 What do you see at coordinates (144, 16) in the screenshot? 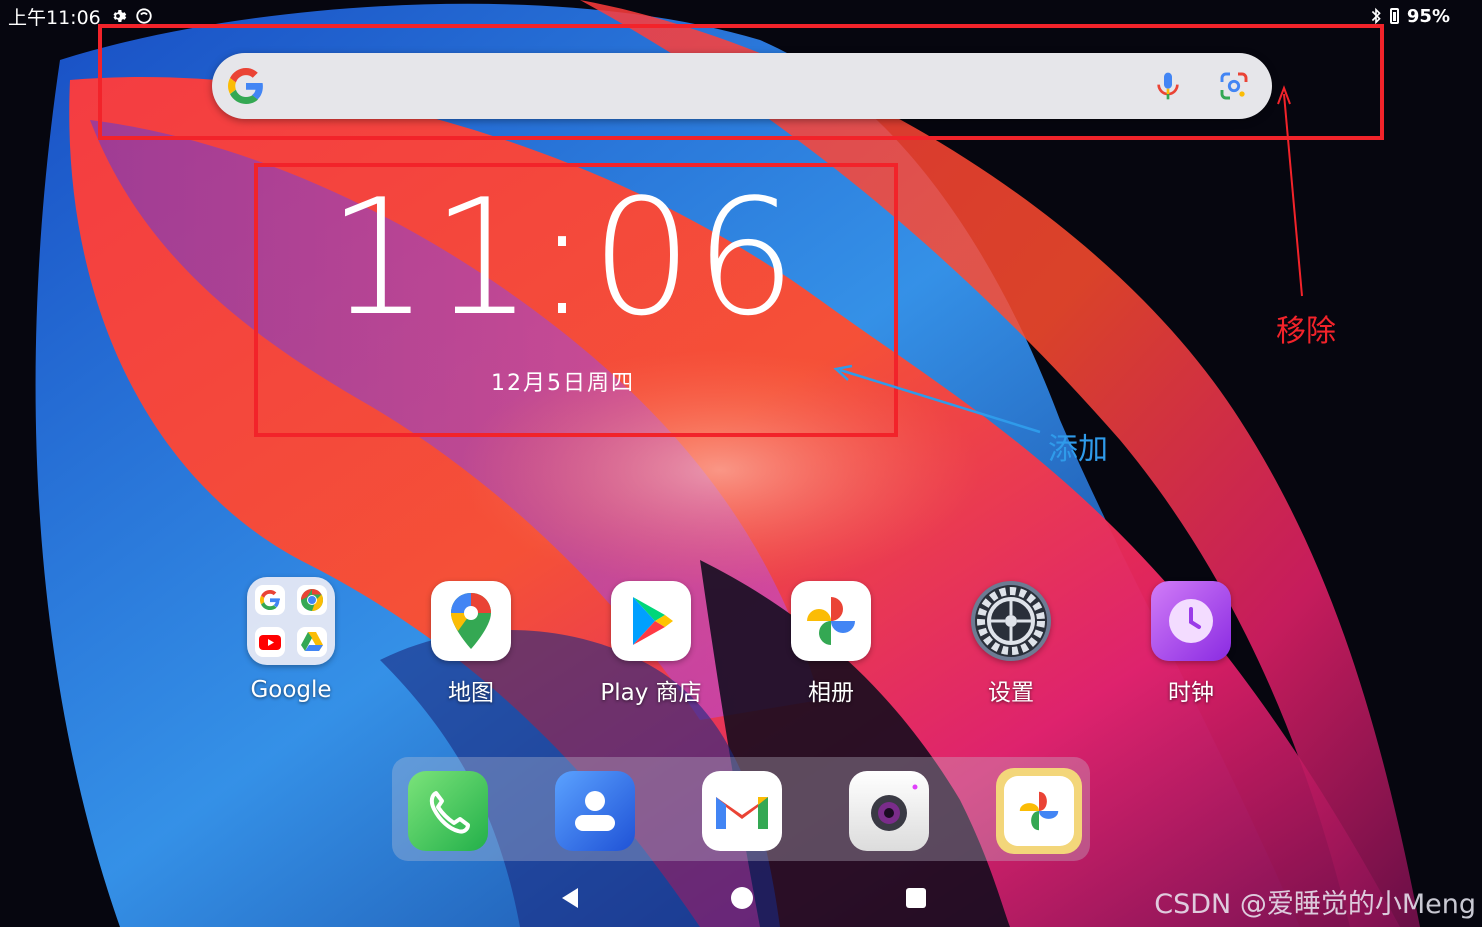
I see `sync-icon` at bounding box center [144, 16].